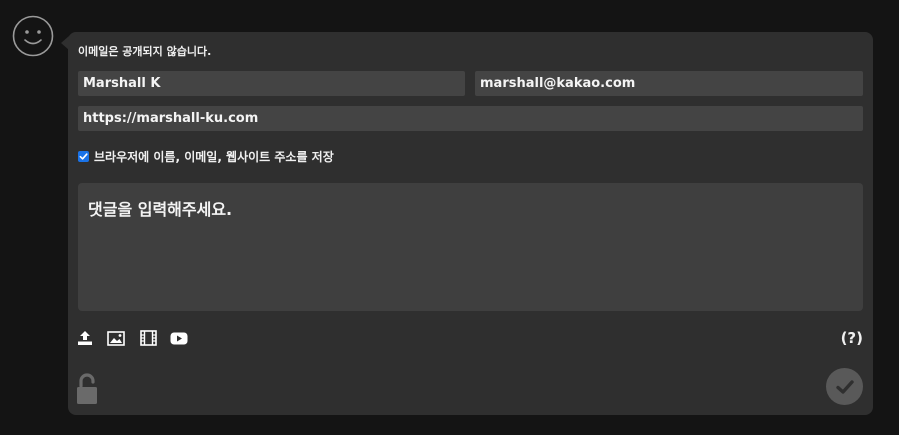 This screenshot has height=435, width=899. I want to click on check-icon, so click(83, 156).